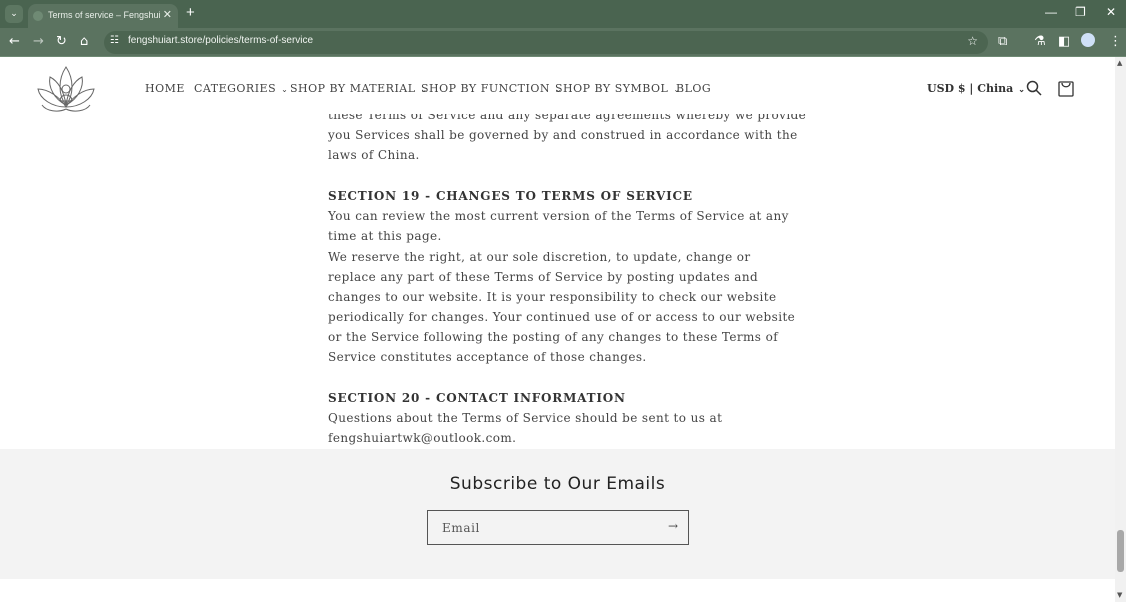 The width and height of the screenshot is (1126, 602). I want to click on section-20-heading: SECTION 20 - CONTACT INFORMATION, so click(477, 398).